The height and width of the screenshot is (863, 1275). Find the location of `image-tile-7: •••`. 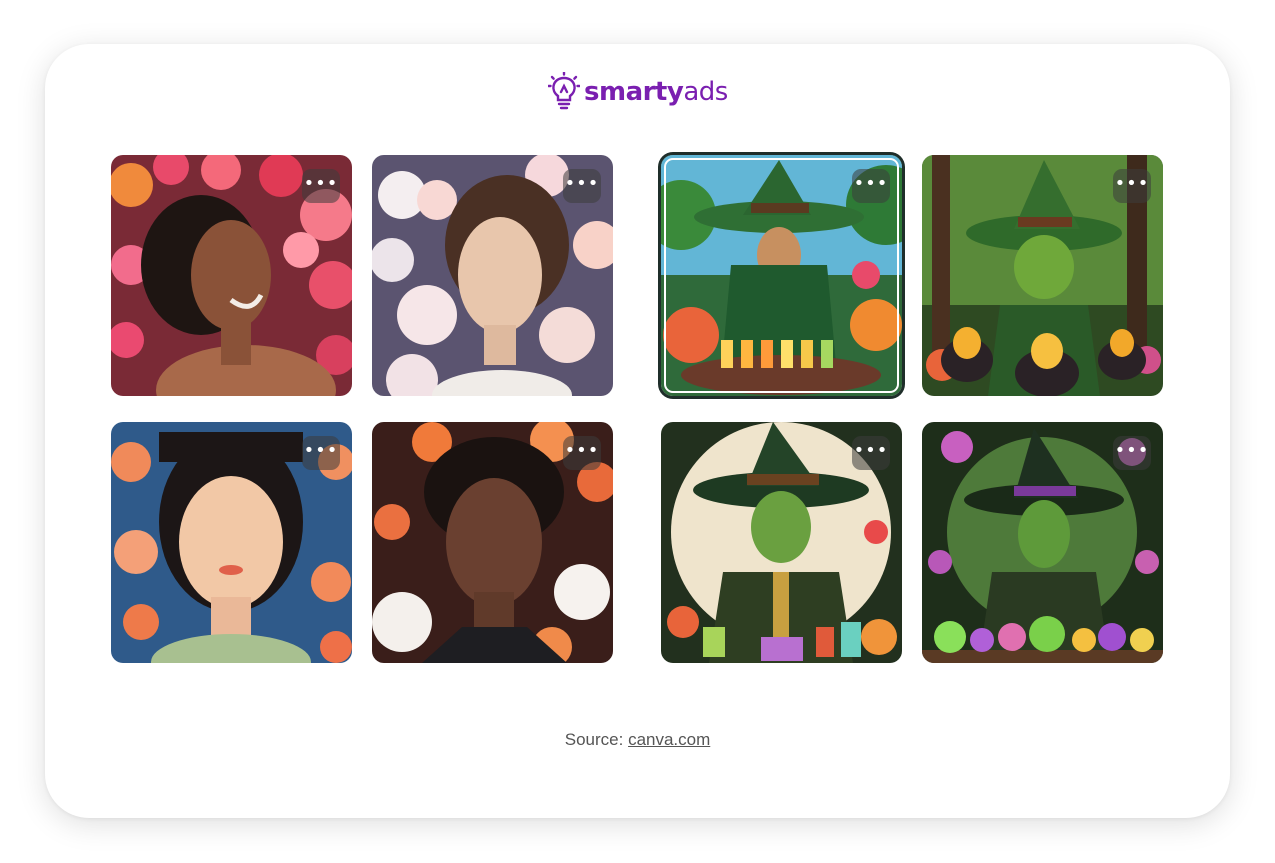

image-tile-7: ••• is located at coordinates (781, 542).